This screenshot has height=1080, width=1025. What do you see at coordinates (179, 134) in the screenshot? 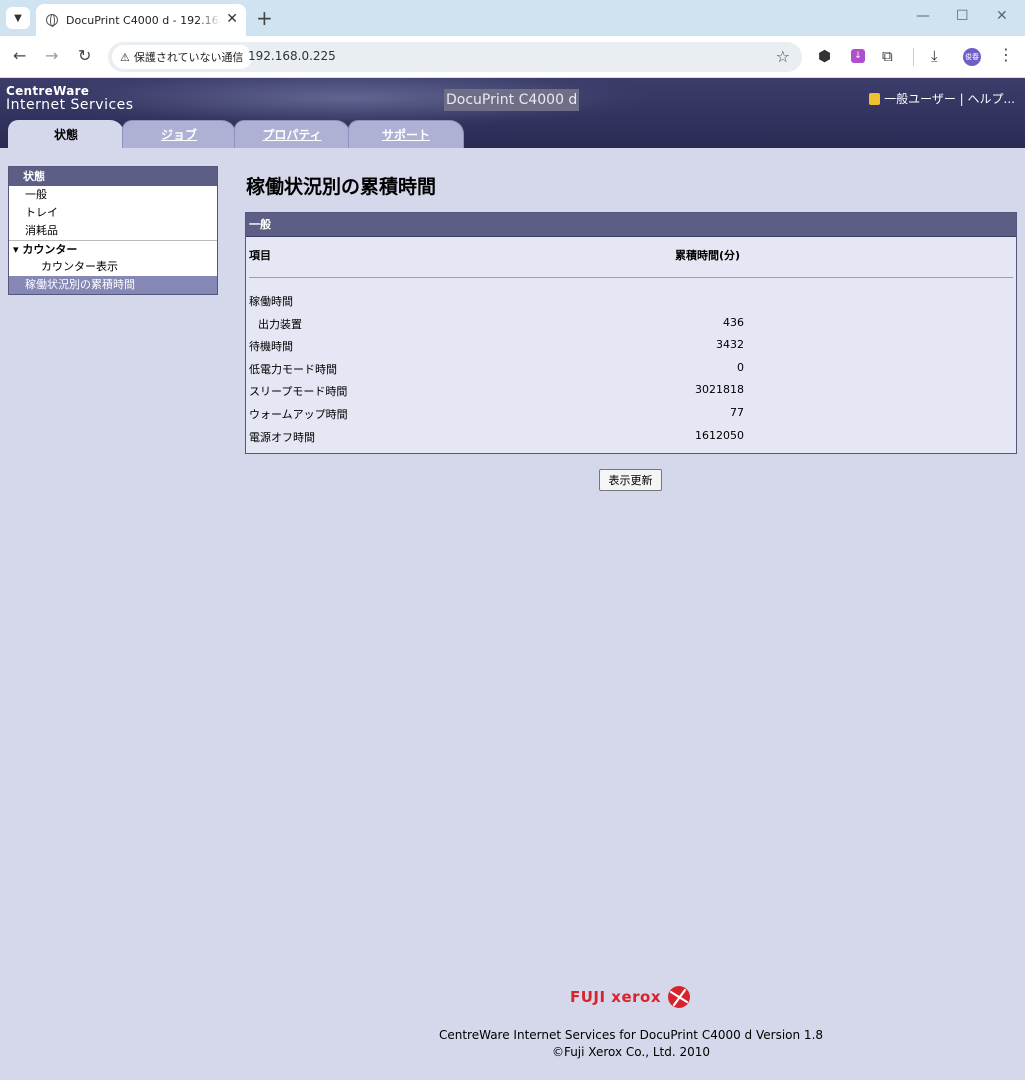
I see `tab-jobs: ジョブ` at bounding box center [179, 134].